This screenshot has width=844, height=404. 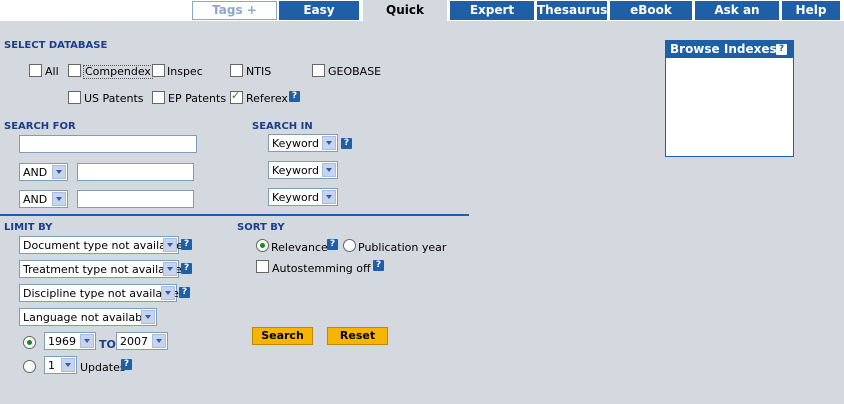 What do you see at coordinates (811, 10) in the screenshot?
I see `tab-help: Help` at bounding box center [811, 10].